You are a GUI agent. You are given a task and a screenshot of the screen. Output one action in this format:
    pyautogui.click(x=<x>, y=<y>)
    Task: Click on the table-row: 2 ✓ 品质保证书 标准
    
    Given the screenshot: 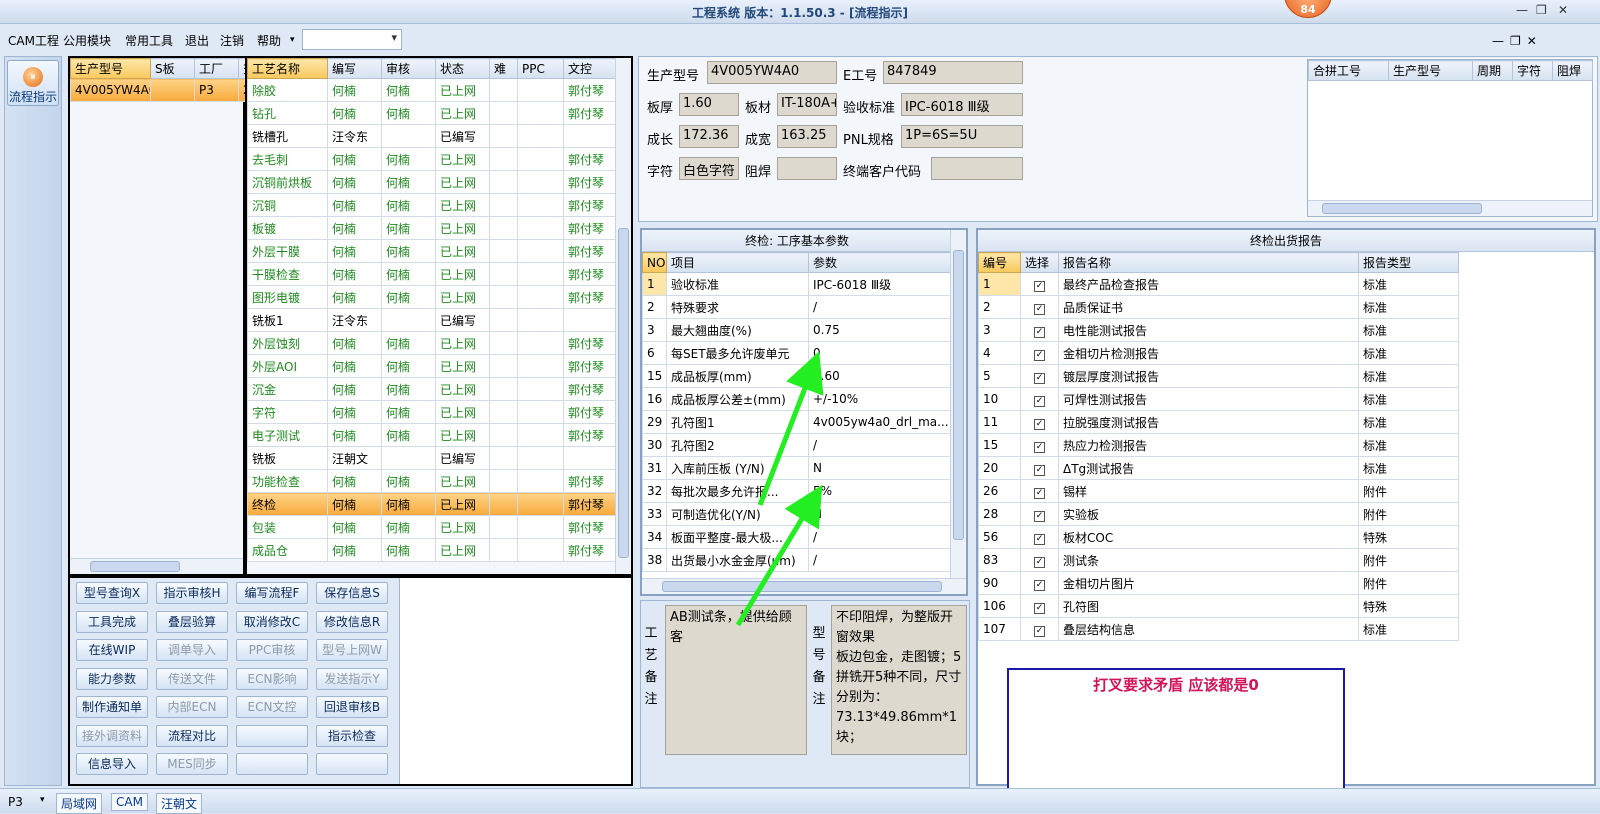 What is the action you would take?
    pyautogui.click(x=1218, y=307)
    